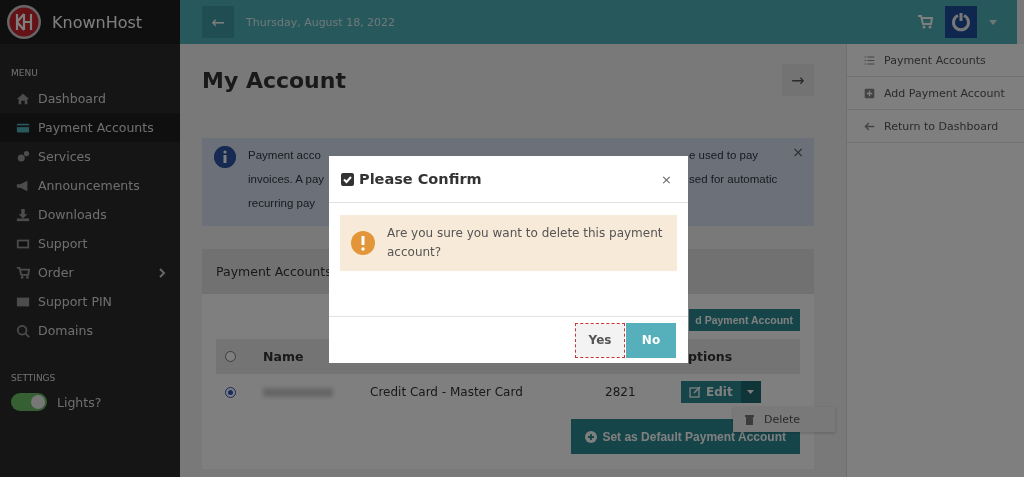 The image size is (1024, 477). What do you see at coordinates (90, 214) in the screenshot?
I see `sidebar-item: Downloads` at bounding box center [90, 214].